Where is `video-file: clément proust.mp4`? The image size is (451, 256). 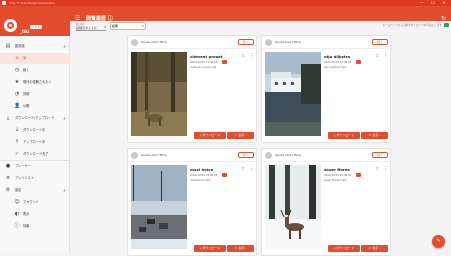 video-file: clément proust.mp4 is located at coordinates (203, 67).